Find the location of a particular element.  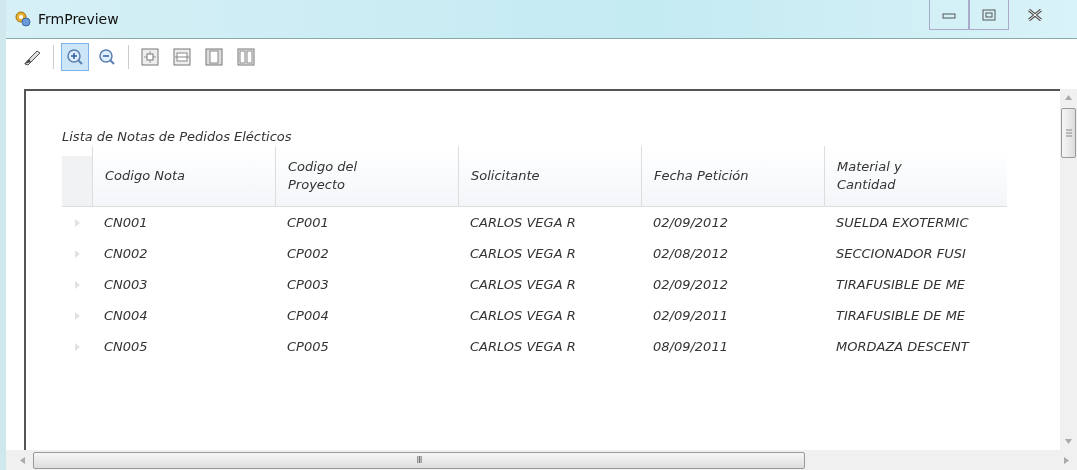

table-cell-text: CP004 is located at coordinates (308, 316).